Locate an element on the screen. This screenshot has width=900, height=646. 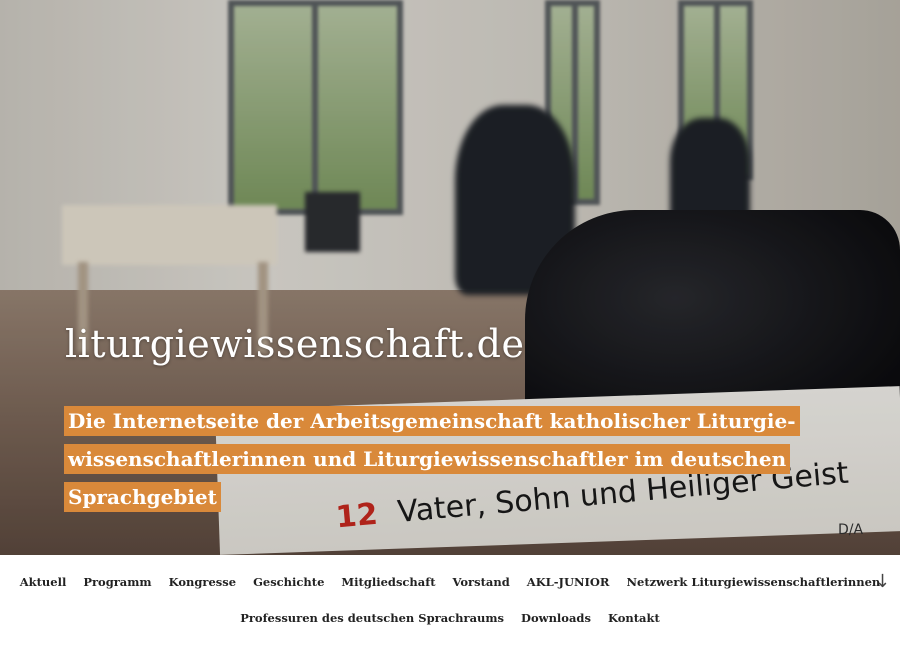
nav-item-geschichte: Geschichte is located at coordinates (288, 582).